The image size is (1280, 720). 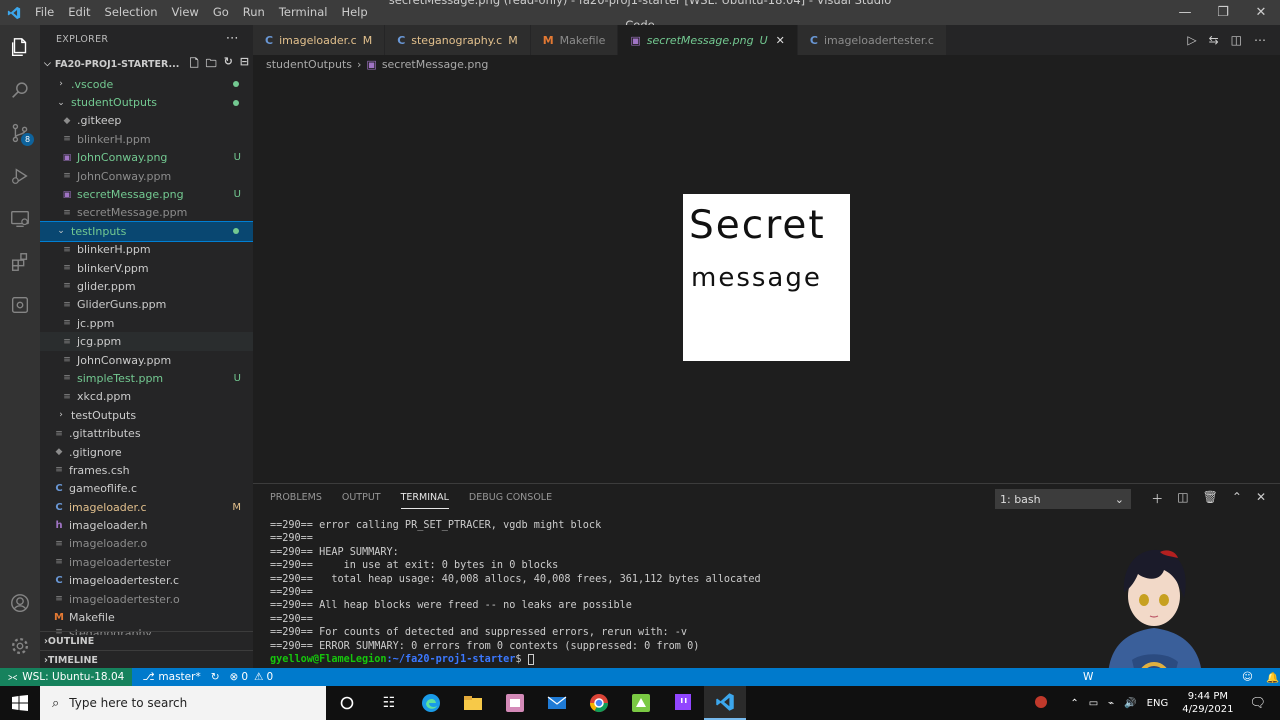 I want to click on new-folder-icon: 🗀, so click(x=211, y=64).